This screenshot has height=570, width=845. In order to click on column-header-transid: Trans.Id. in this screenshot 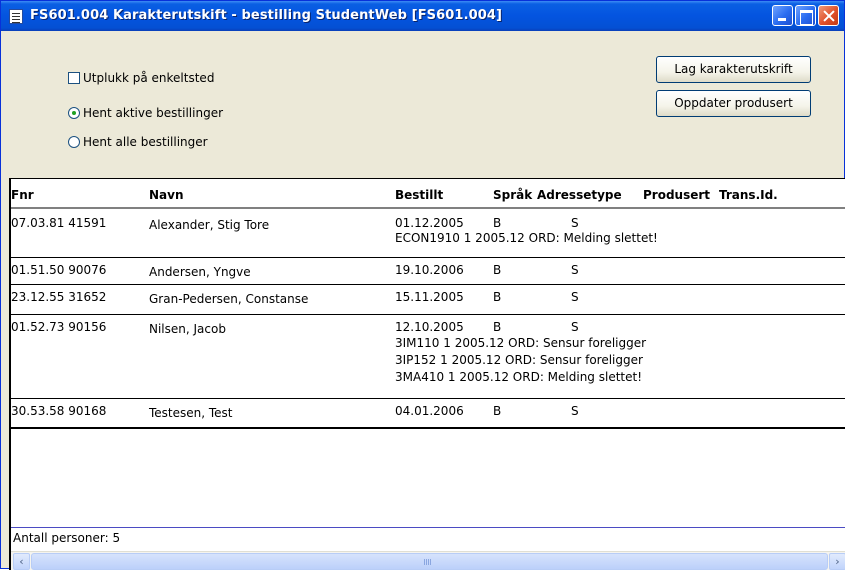, I will do `click(748, 195)`.